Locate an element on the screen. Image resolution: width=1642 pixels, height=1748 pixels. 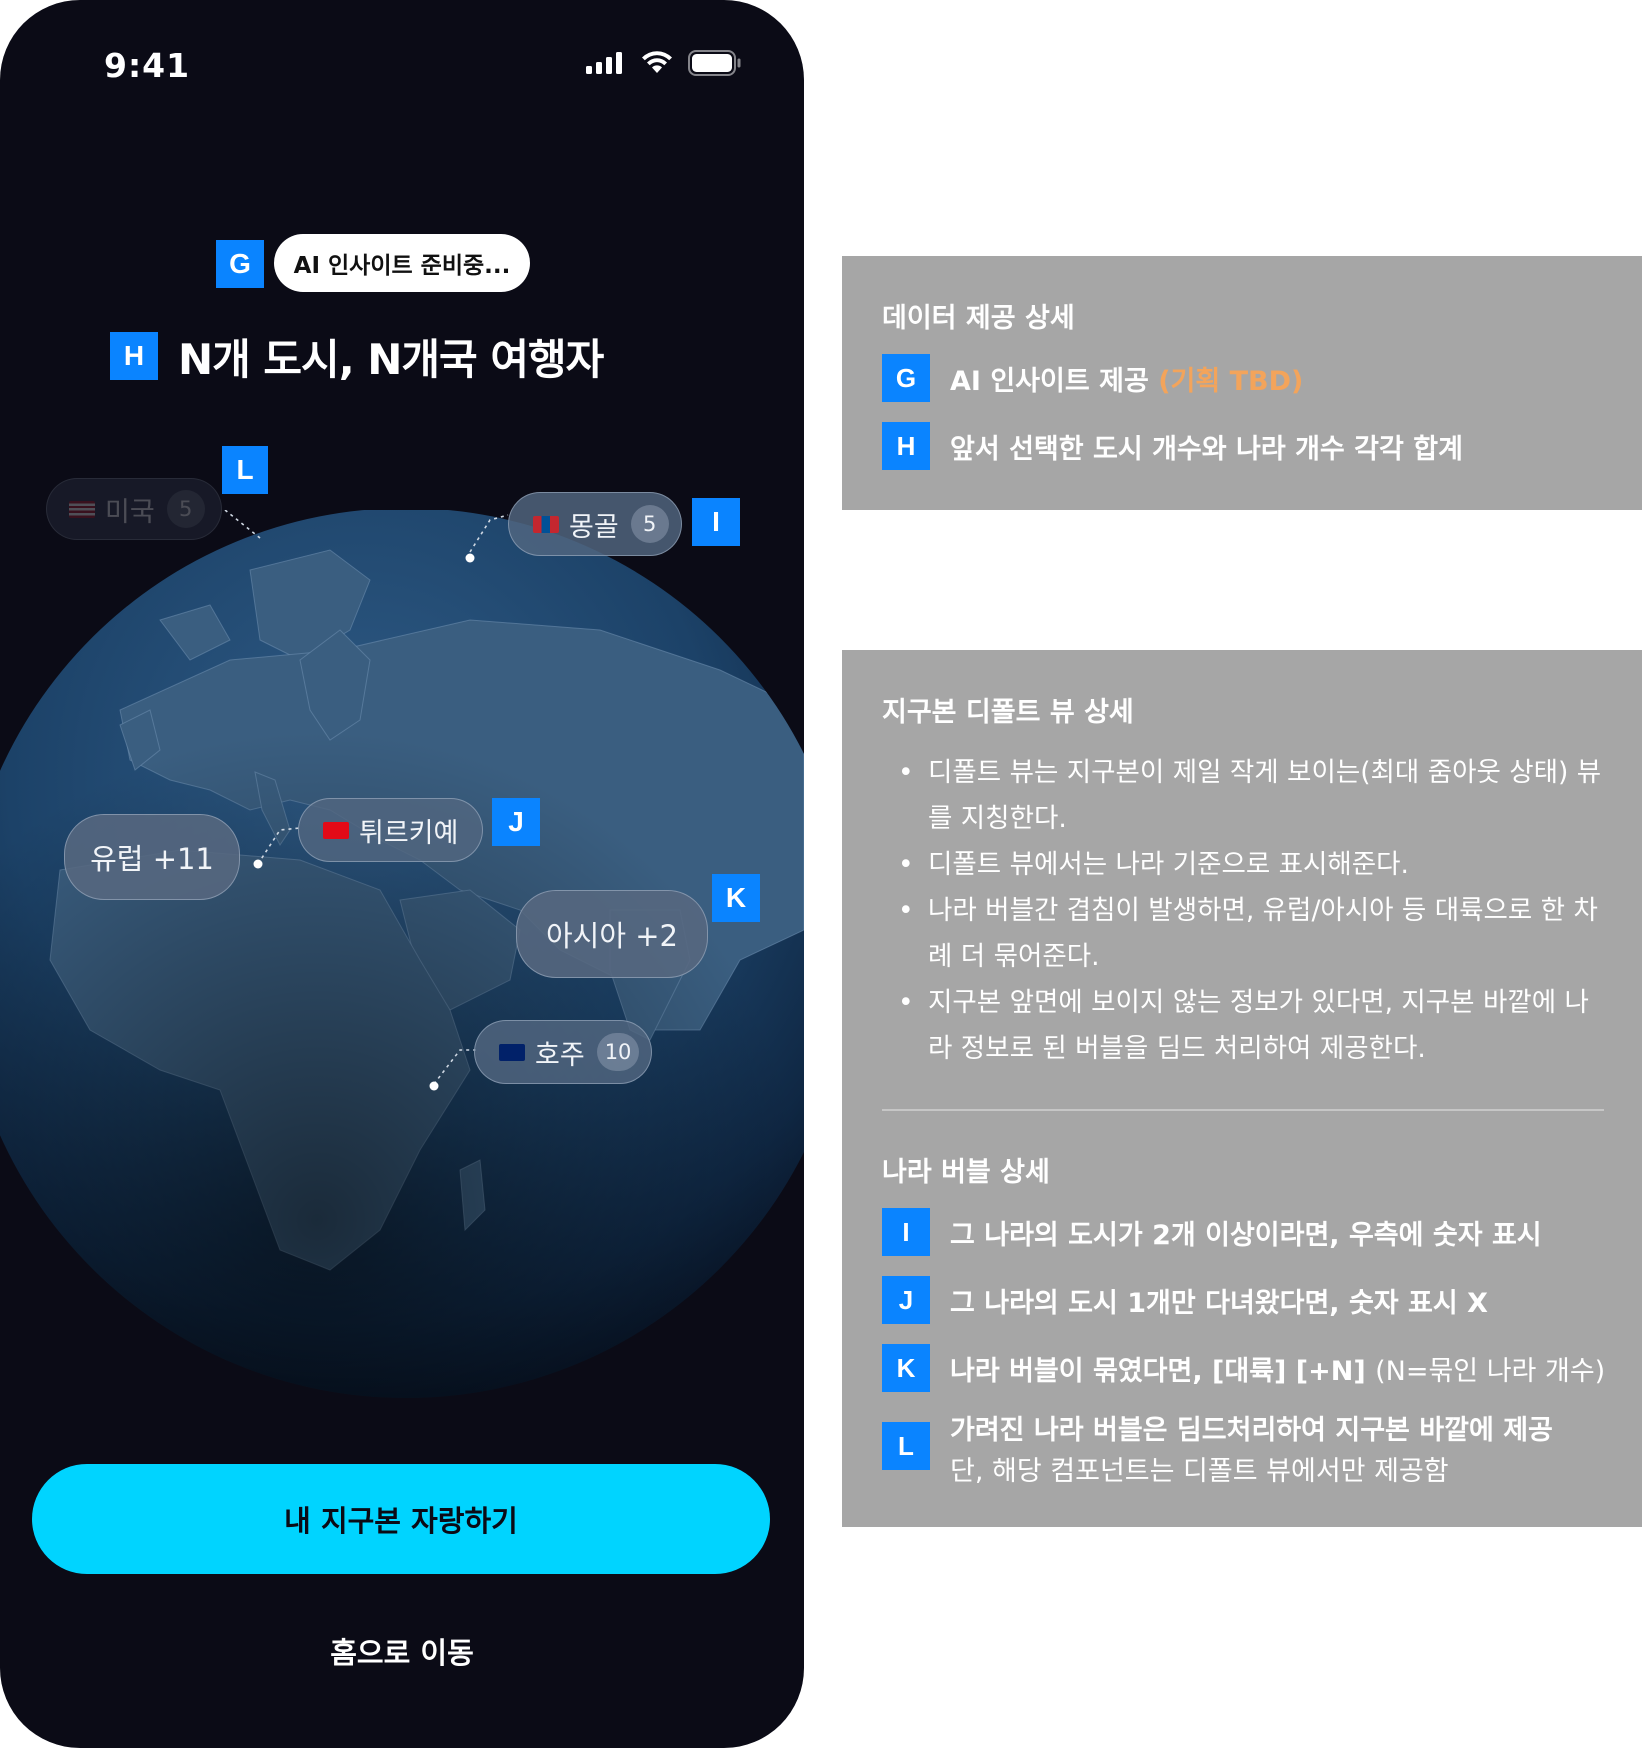
marker-l: L is located at coordinates (245, 470).